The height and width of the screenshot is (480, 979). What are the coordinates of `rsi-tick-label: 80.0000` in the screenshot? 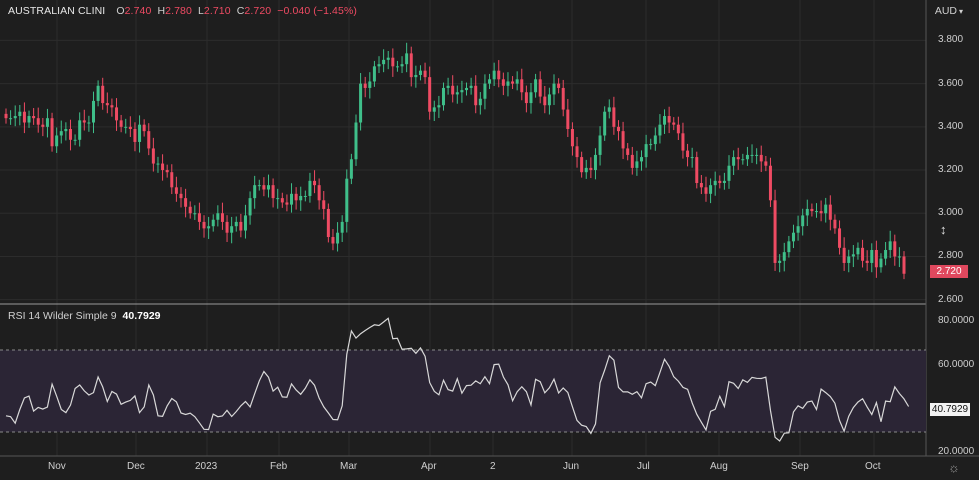 It's located at (956, 321).